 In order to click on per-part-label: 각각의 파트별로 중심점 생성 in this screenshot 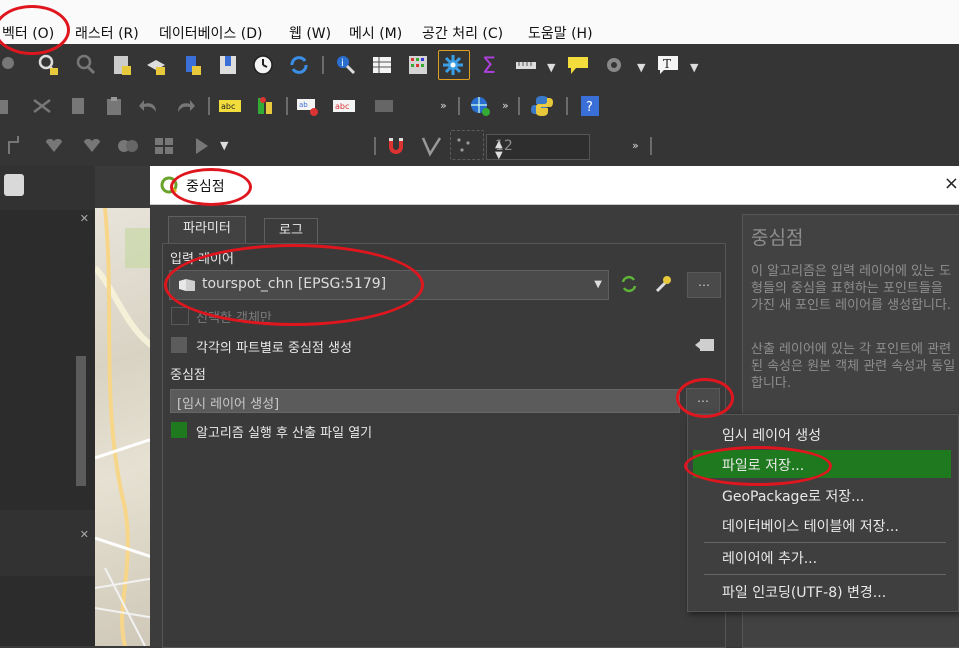, I will do `click(274, 348)`.